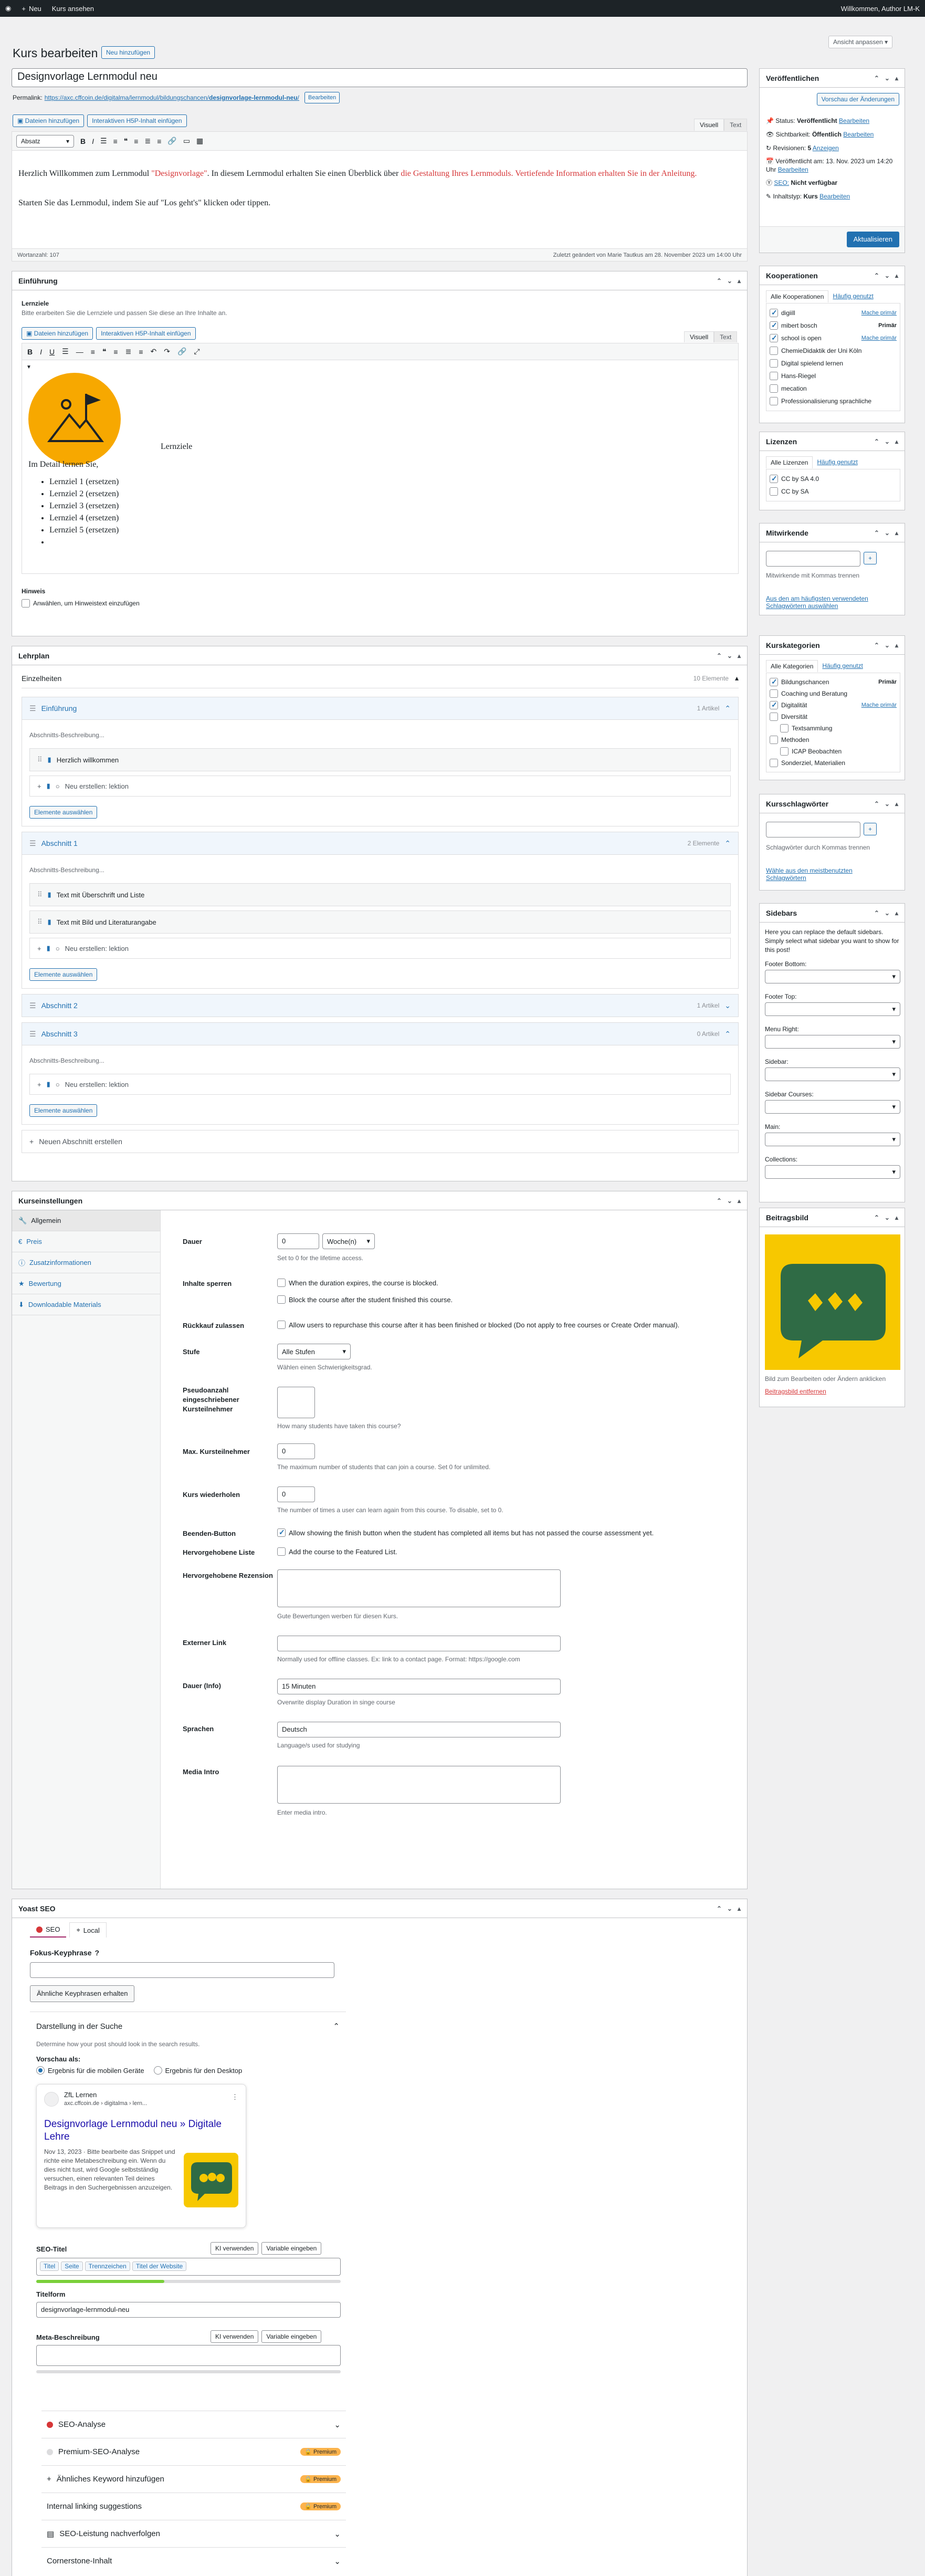 Image resolution: width=925 pixels, height=2576 pixels. Describe the element at coordinates (291, 2336) in the screenshot. I see `meta-variable-button: Variable eingeben` at that location.